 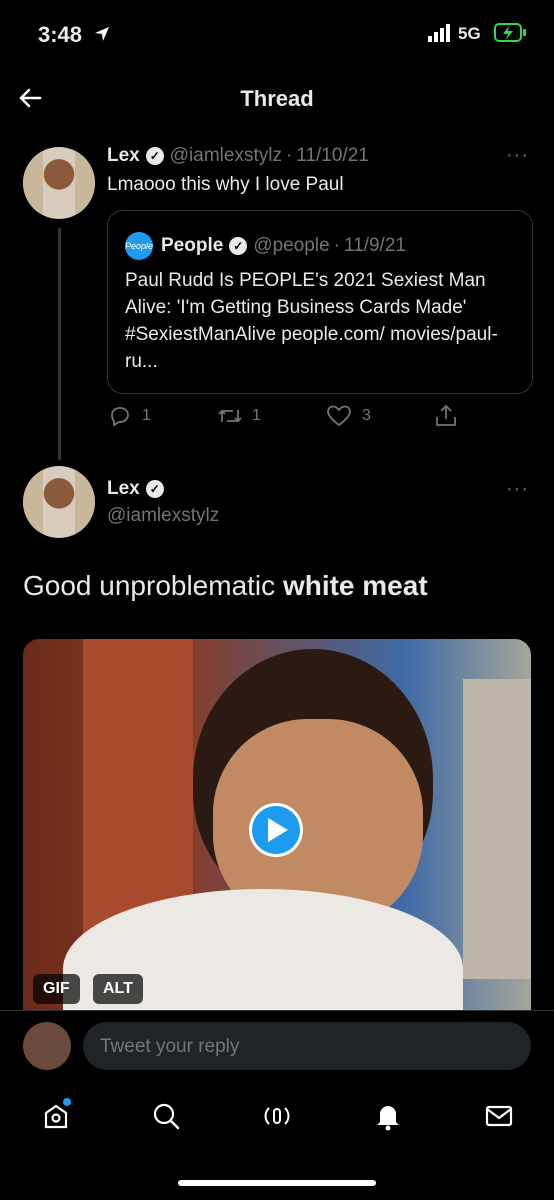 I want to click on tweet-header: Lex ✓, so click(x=135, y=489).